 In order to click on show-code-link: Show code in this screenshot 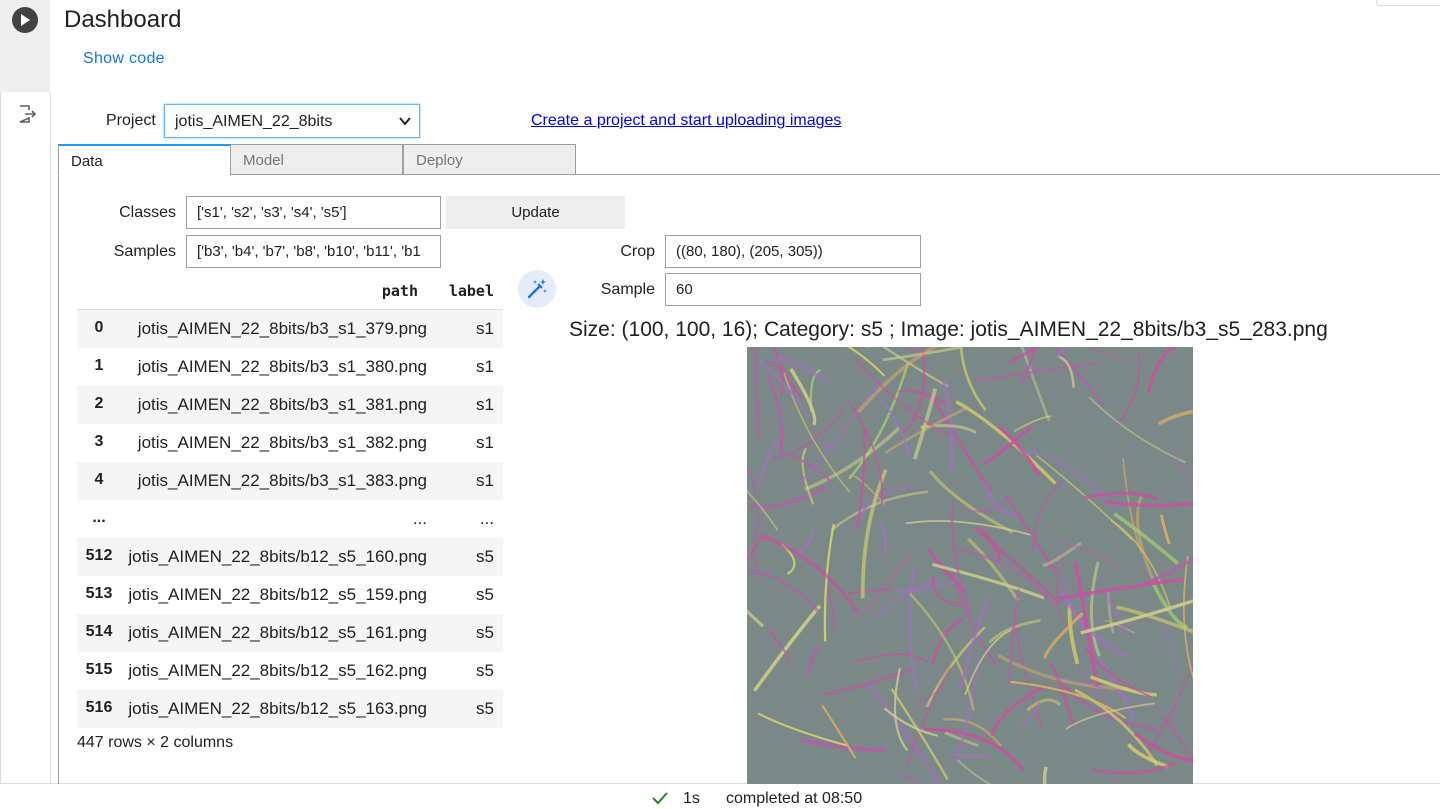, I will do `click(124, 59)`.